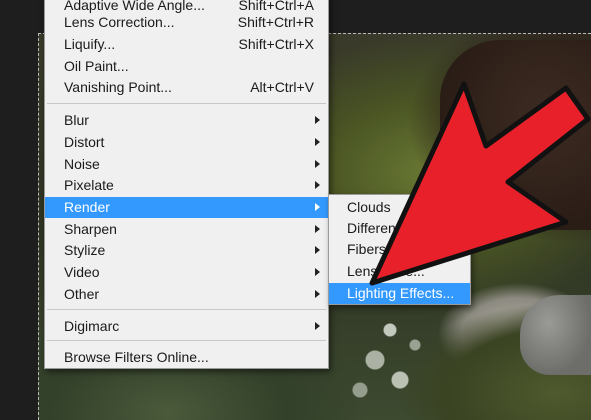 Image resolution: width=591 pixels, height=420 pixels. What do you see at coordinates (82, 294) in the screenshot?
I see `menu-item-label: Other` at bounding box center [82, 294].